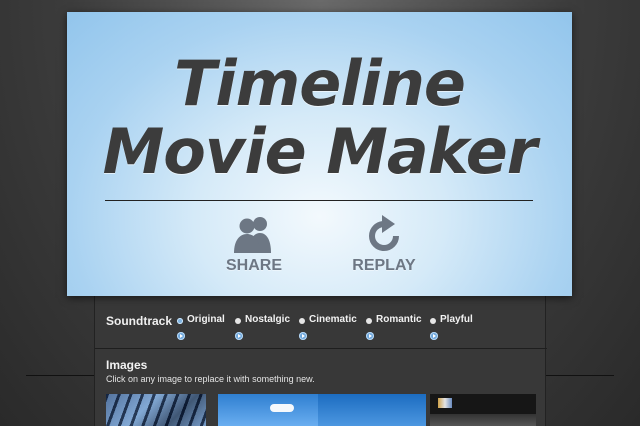 This screenshot has height=426, width=640. Describe the element at coordinates (399, 319) in the screenshot. I see `soundtrack-option-label: Romantic` at that location.